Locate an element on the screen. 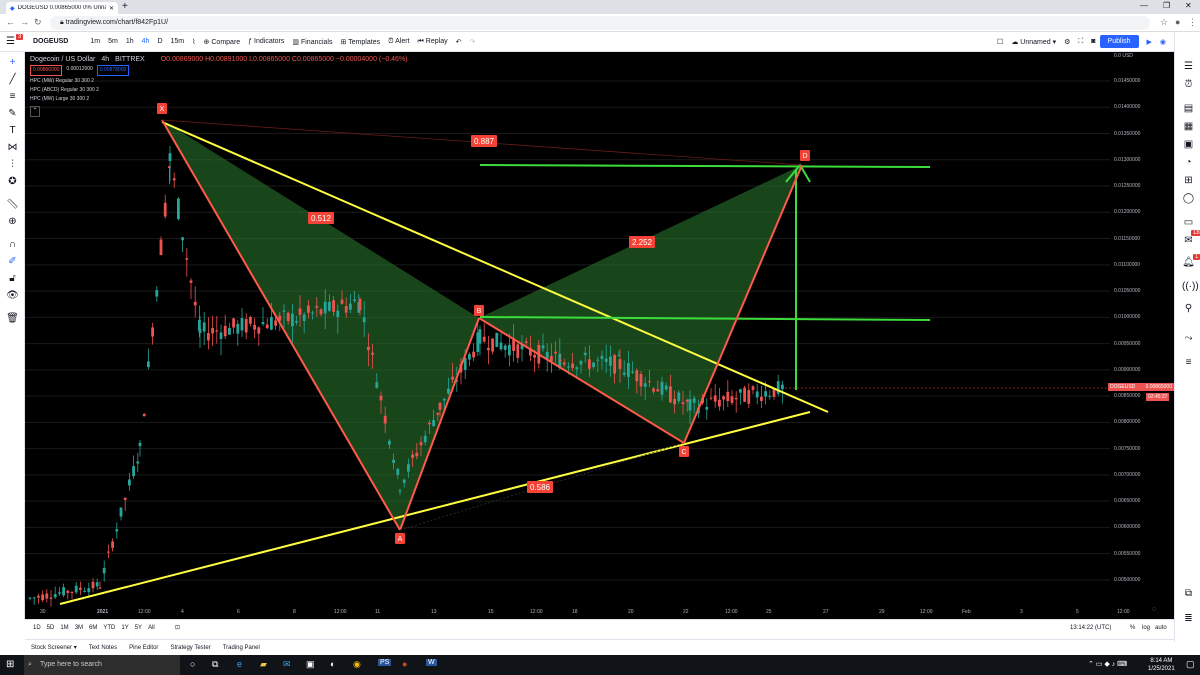 This screenshot has height=675, width=1200. utc-clock: 13:14:22 (UTC) is located at coordinates (1090, 628).